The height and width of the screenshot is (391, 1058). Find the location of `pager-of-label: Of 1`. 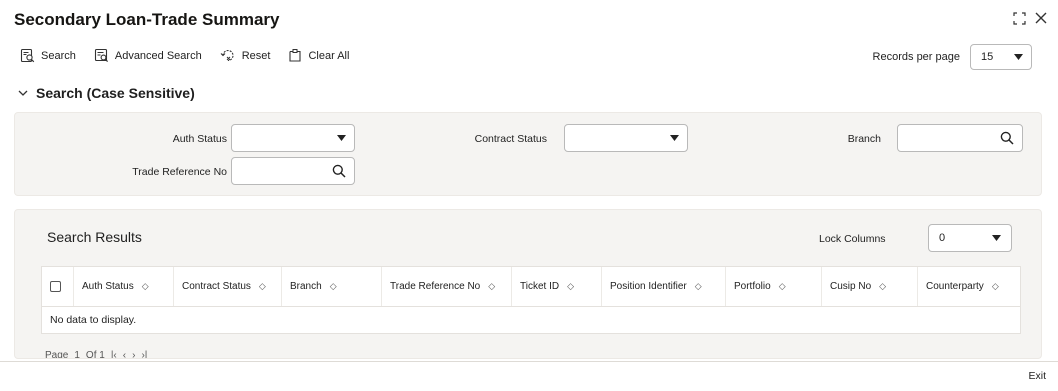

pager-of-label: Of 1 is located at coordinates (95, 354).